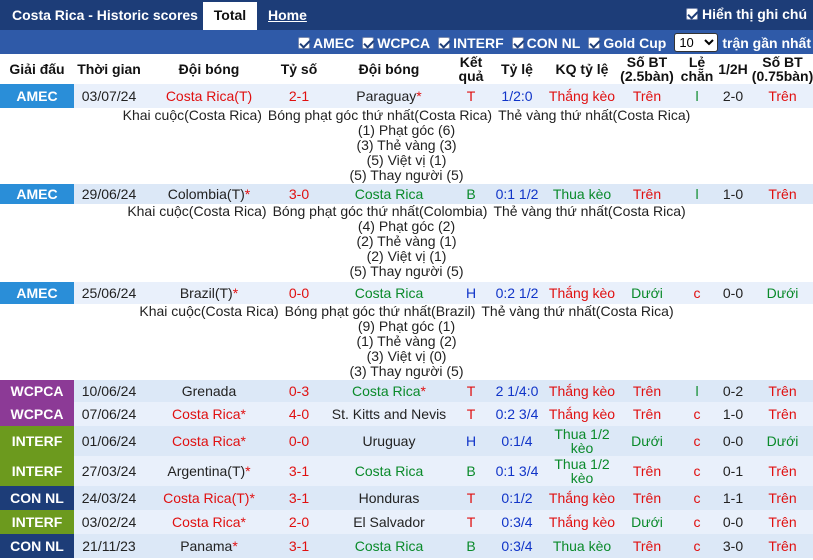 This screenshot has width=813, height=560. I want to click on tab-home: Home, so click(287, 15).